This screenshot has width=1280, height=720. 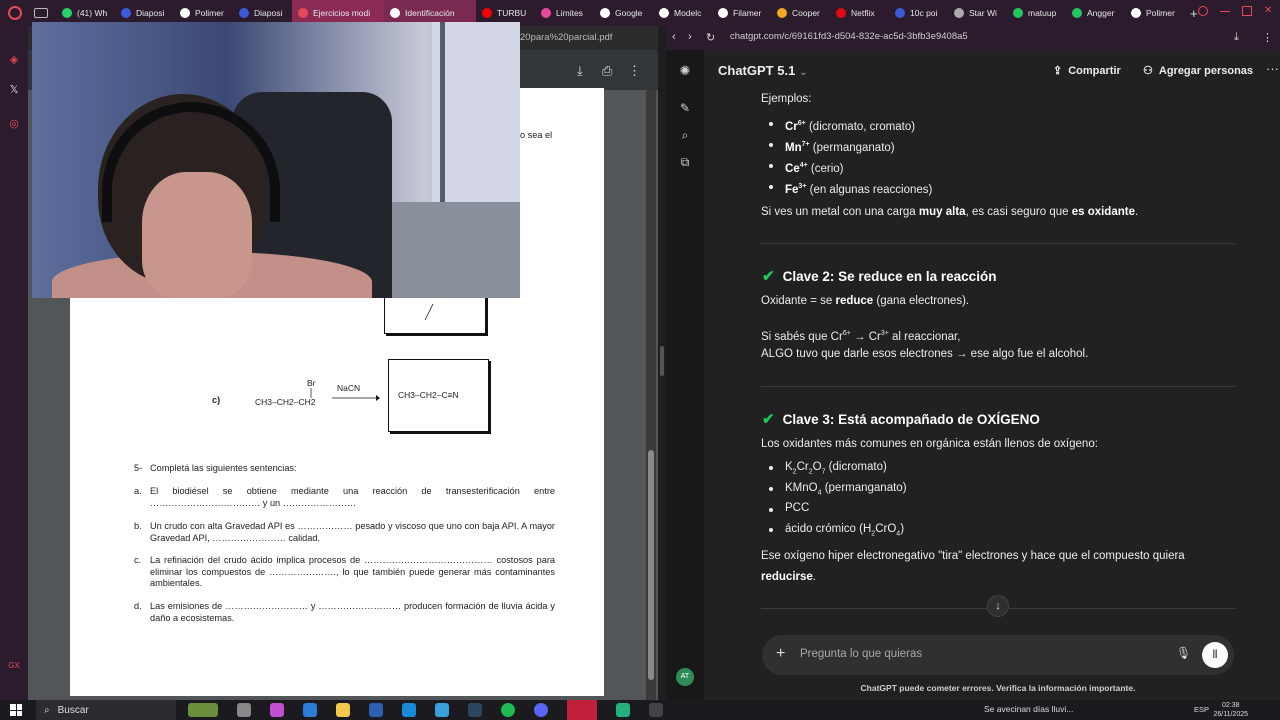 I want to click on taskbar-search: ⌕ Buscar, so click(x=106, y=710).